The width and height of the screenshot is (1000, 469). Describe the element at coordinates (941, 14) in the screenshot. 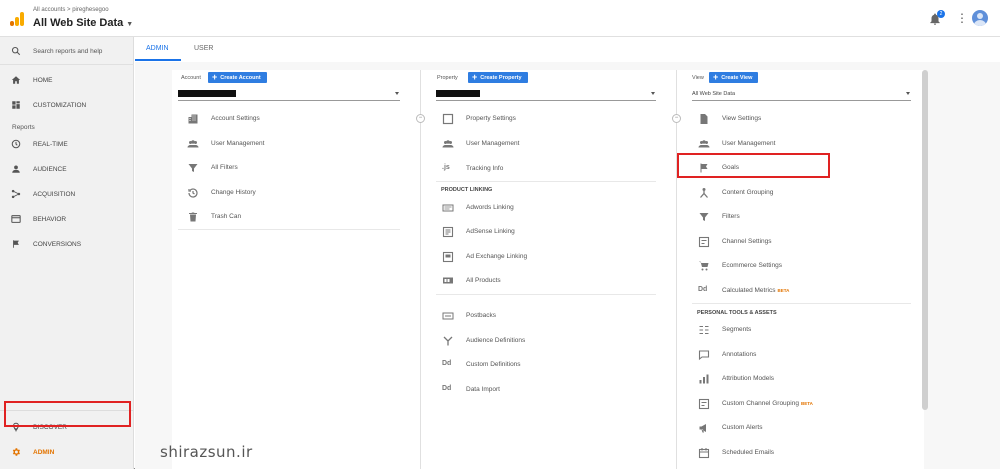

I see `notification-badge: 2` at that location.